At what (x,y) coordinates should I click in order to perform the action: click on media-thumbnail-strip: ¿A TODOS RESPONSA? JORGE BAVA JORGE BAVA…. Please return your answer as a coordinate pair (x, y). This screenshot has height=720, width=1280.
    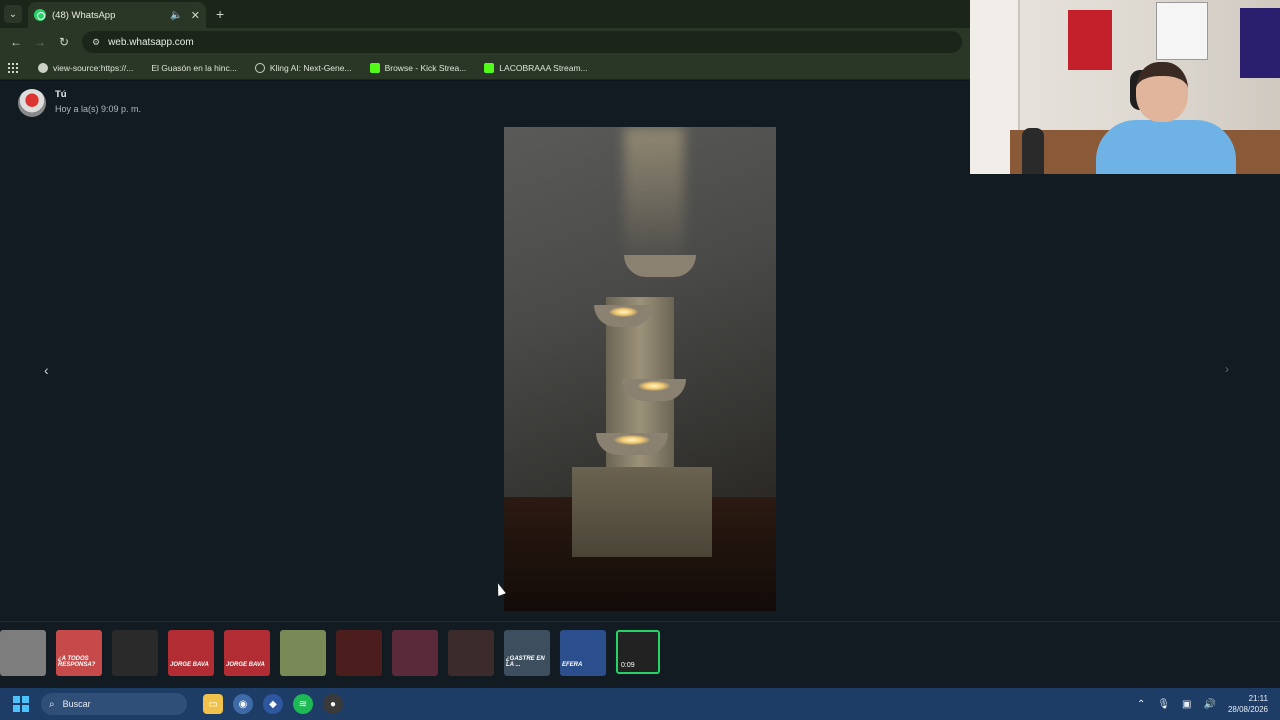
    Looking at the image, I should click on (335, 653).